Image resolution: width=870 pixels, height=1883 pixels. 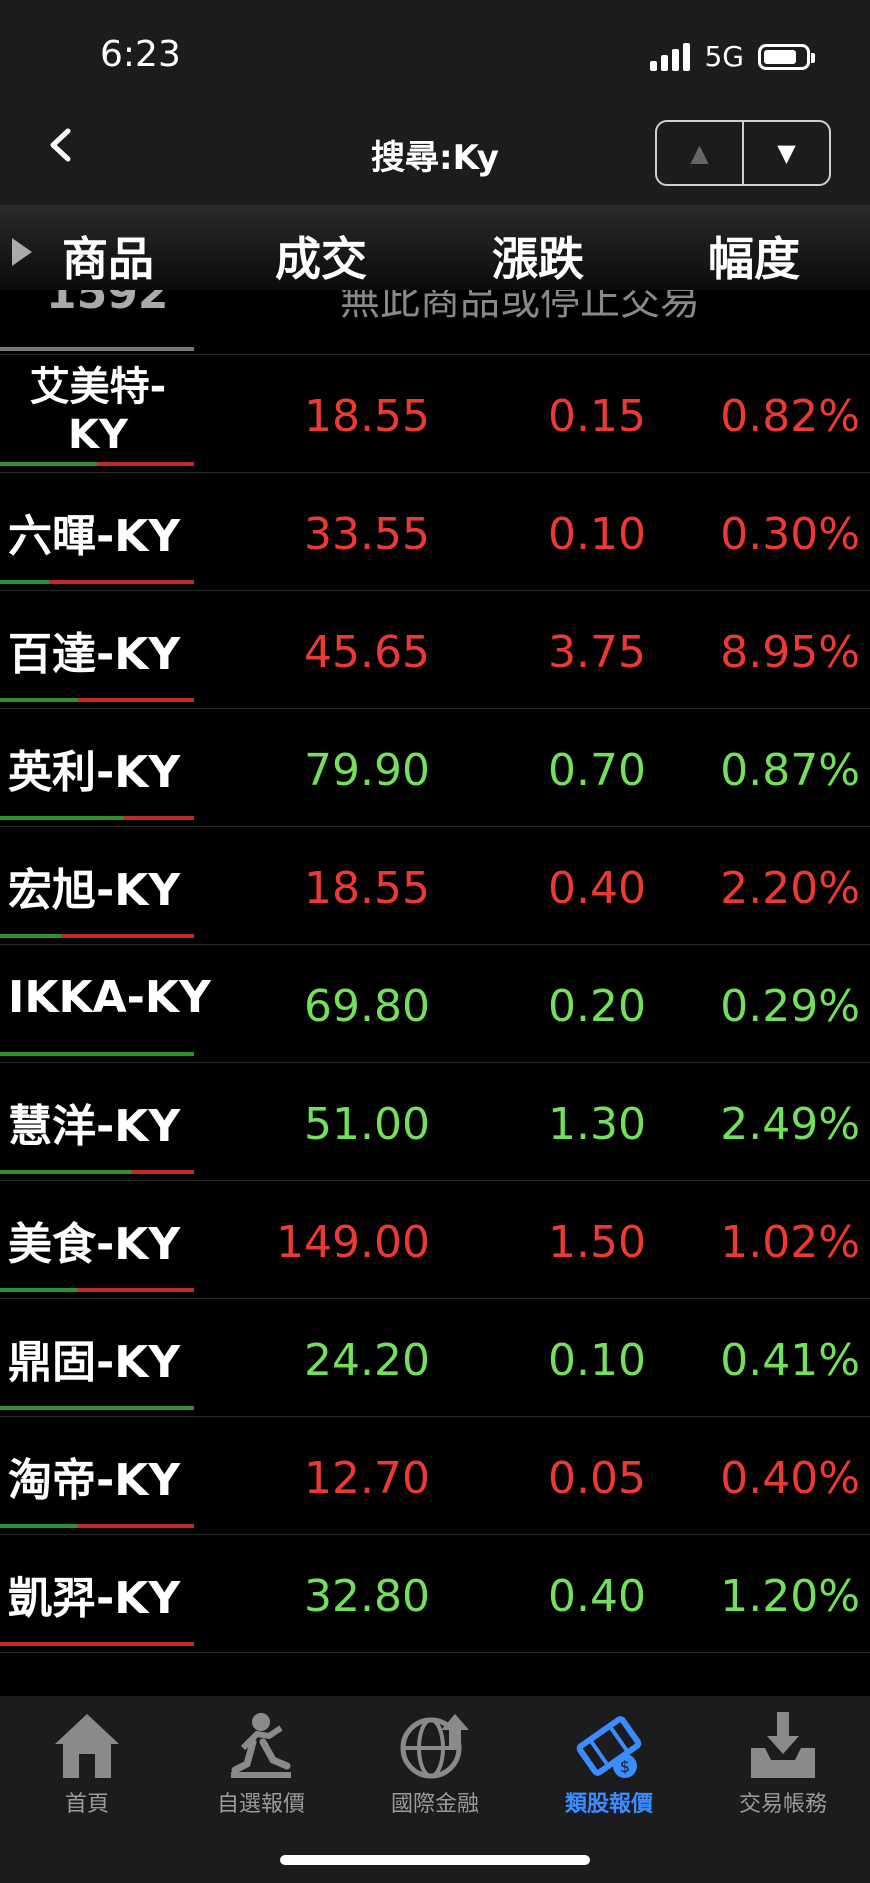 What do you see at coordinates (790, 888) in the screenshot?
I see `stock-percent: 2.20%` at bounding box center [790, 888].